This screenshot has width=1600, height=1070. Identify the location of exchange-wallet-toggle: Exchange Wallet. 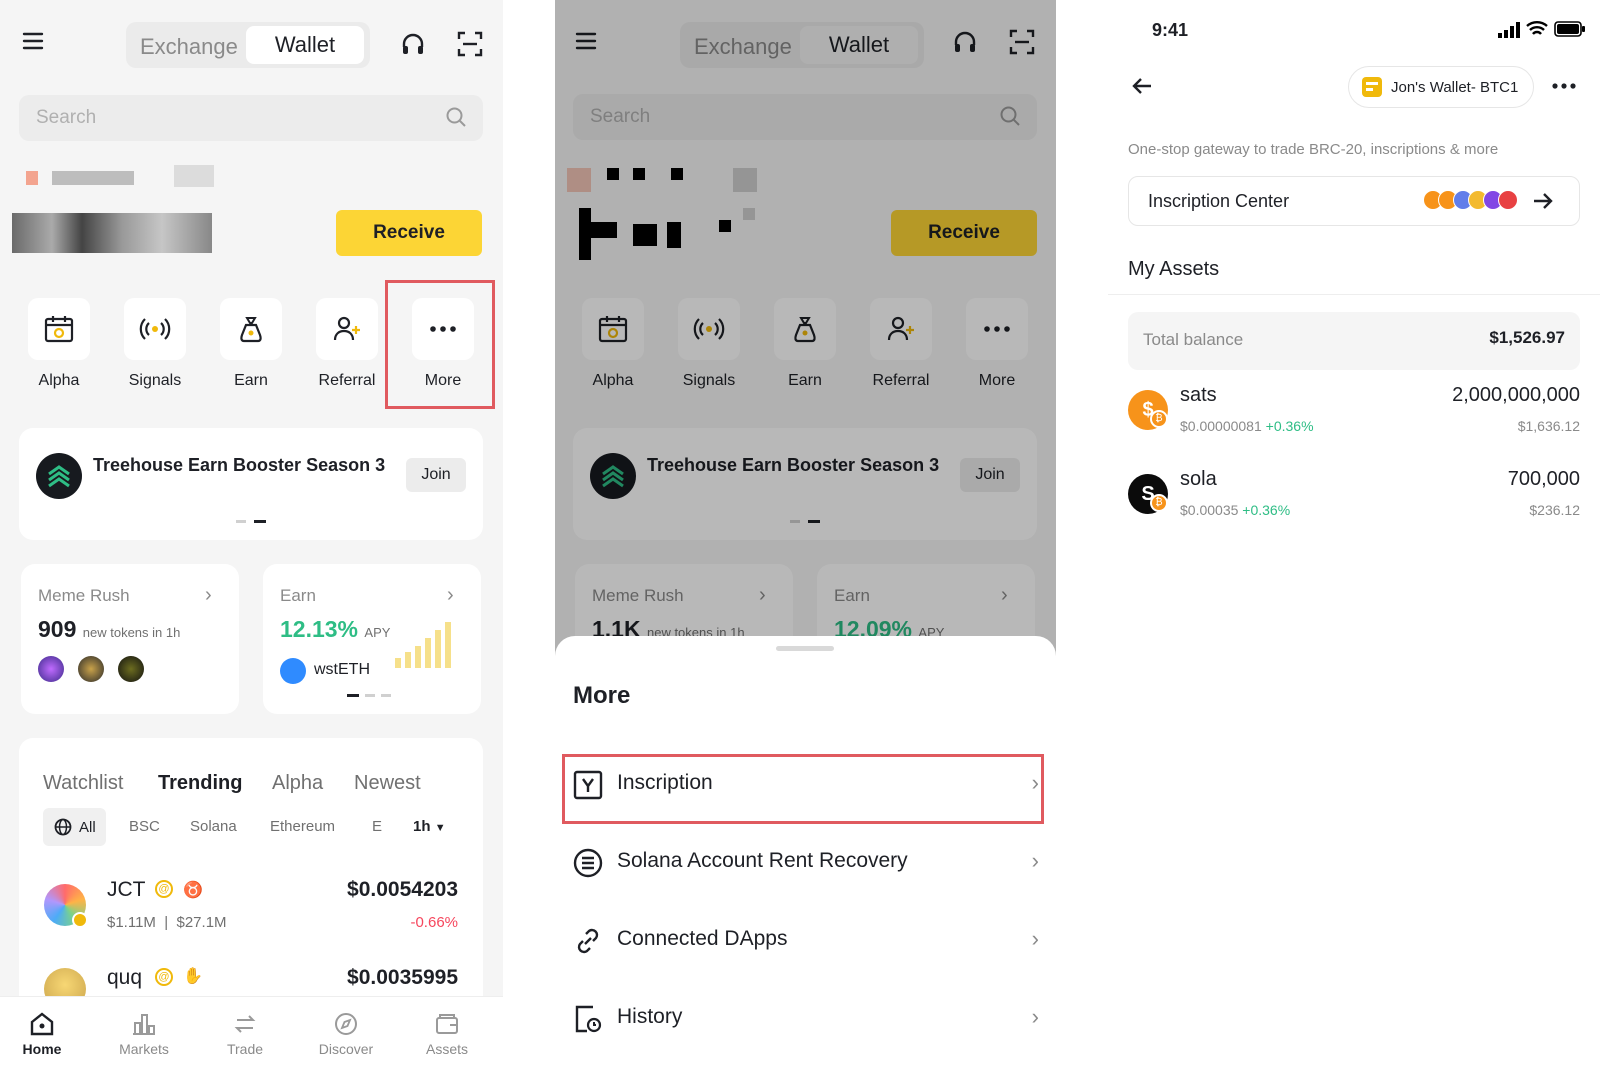
(248, 45).